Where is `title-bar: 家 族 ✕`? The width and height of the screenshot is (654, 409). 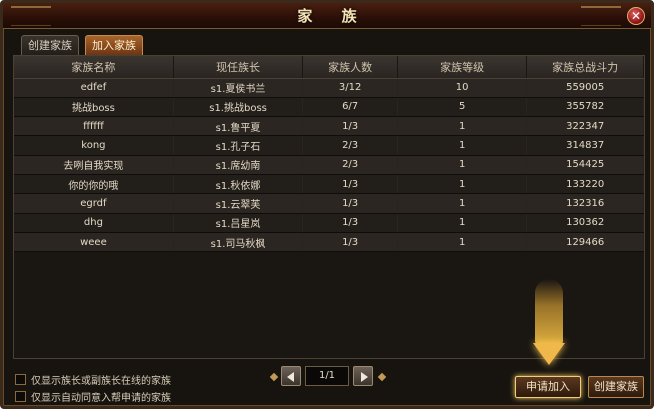
title-bar: 家 族 ✕ is located at coordinates (327, 16).